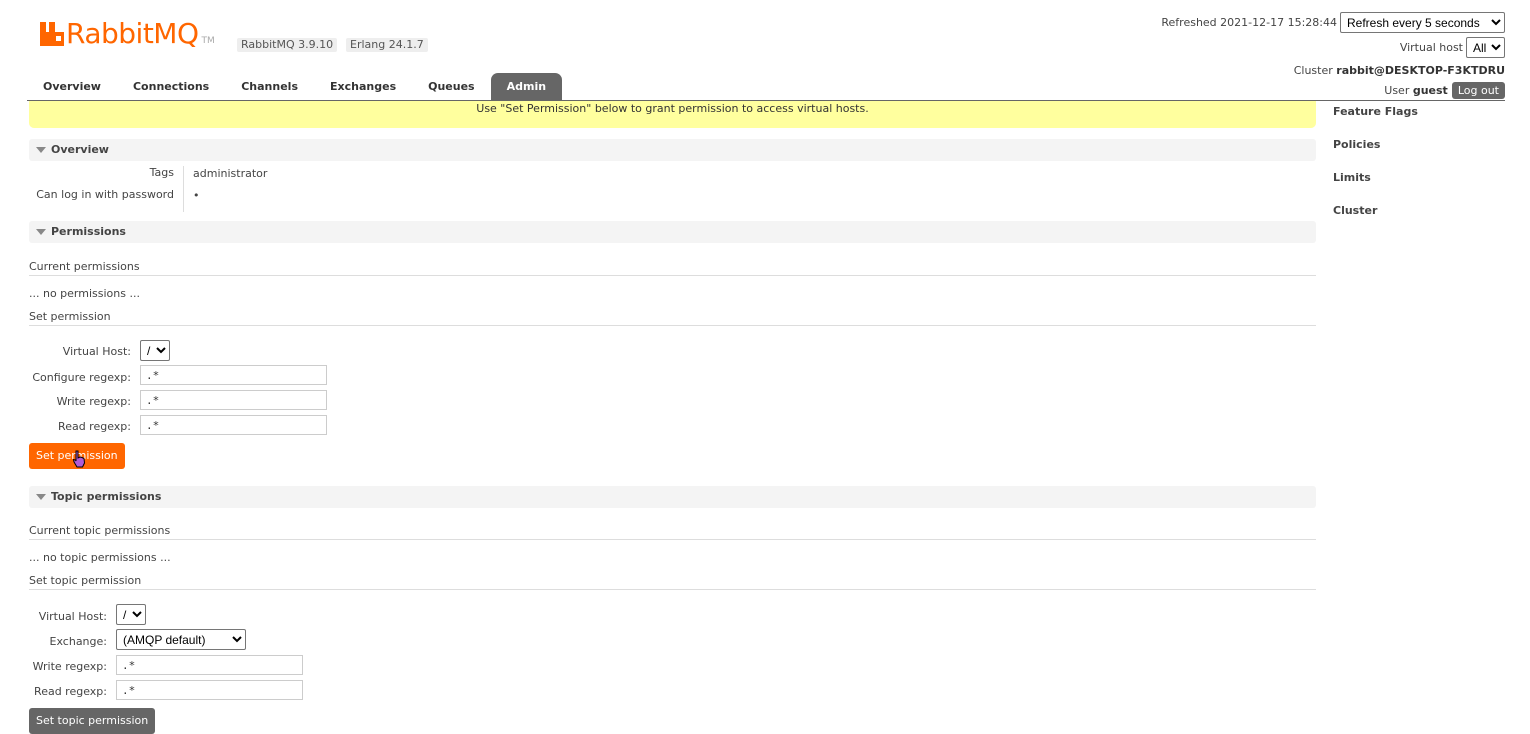  I want to click on logo-text: RabbitMQ, so click(132, 33).